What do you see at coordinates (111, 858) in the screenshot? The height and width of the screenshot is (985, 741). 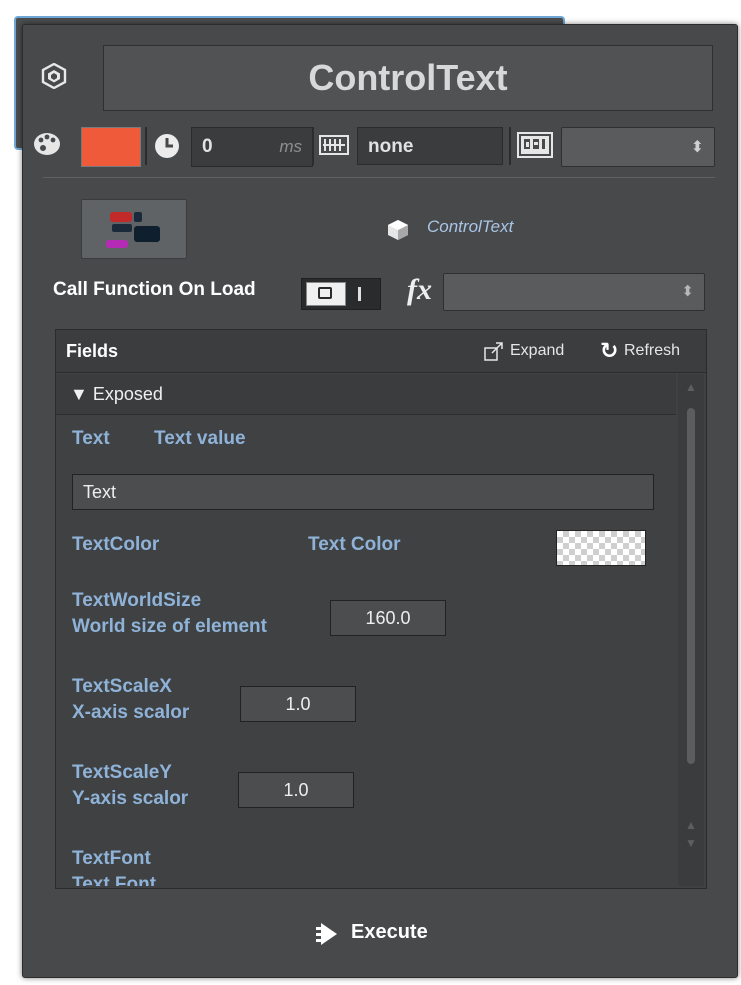 I see `field-name: TextFont` at bounding box center [111, 858].